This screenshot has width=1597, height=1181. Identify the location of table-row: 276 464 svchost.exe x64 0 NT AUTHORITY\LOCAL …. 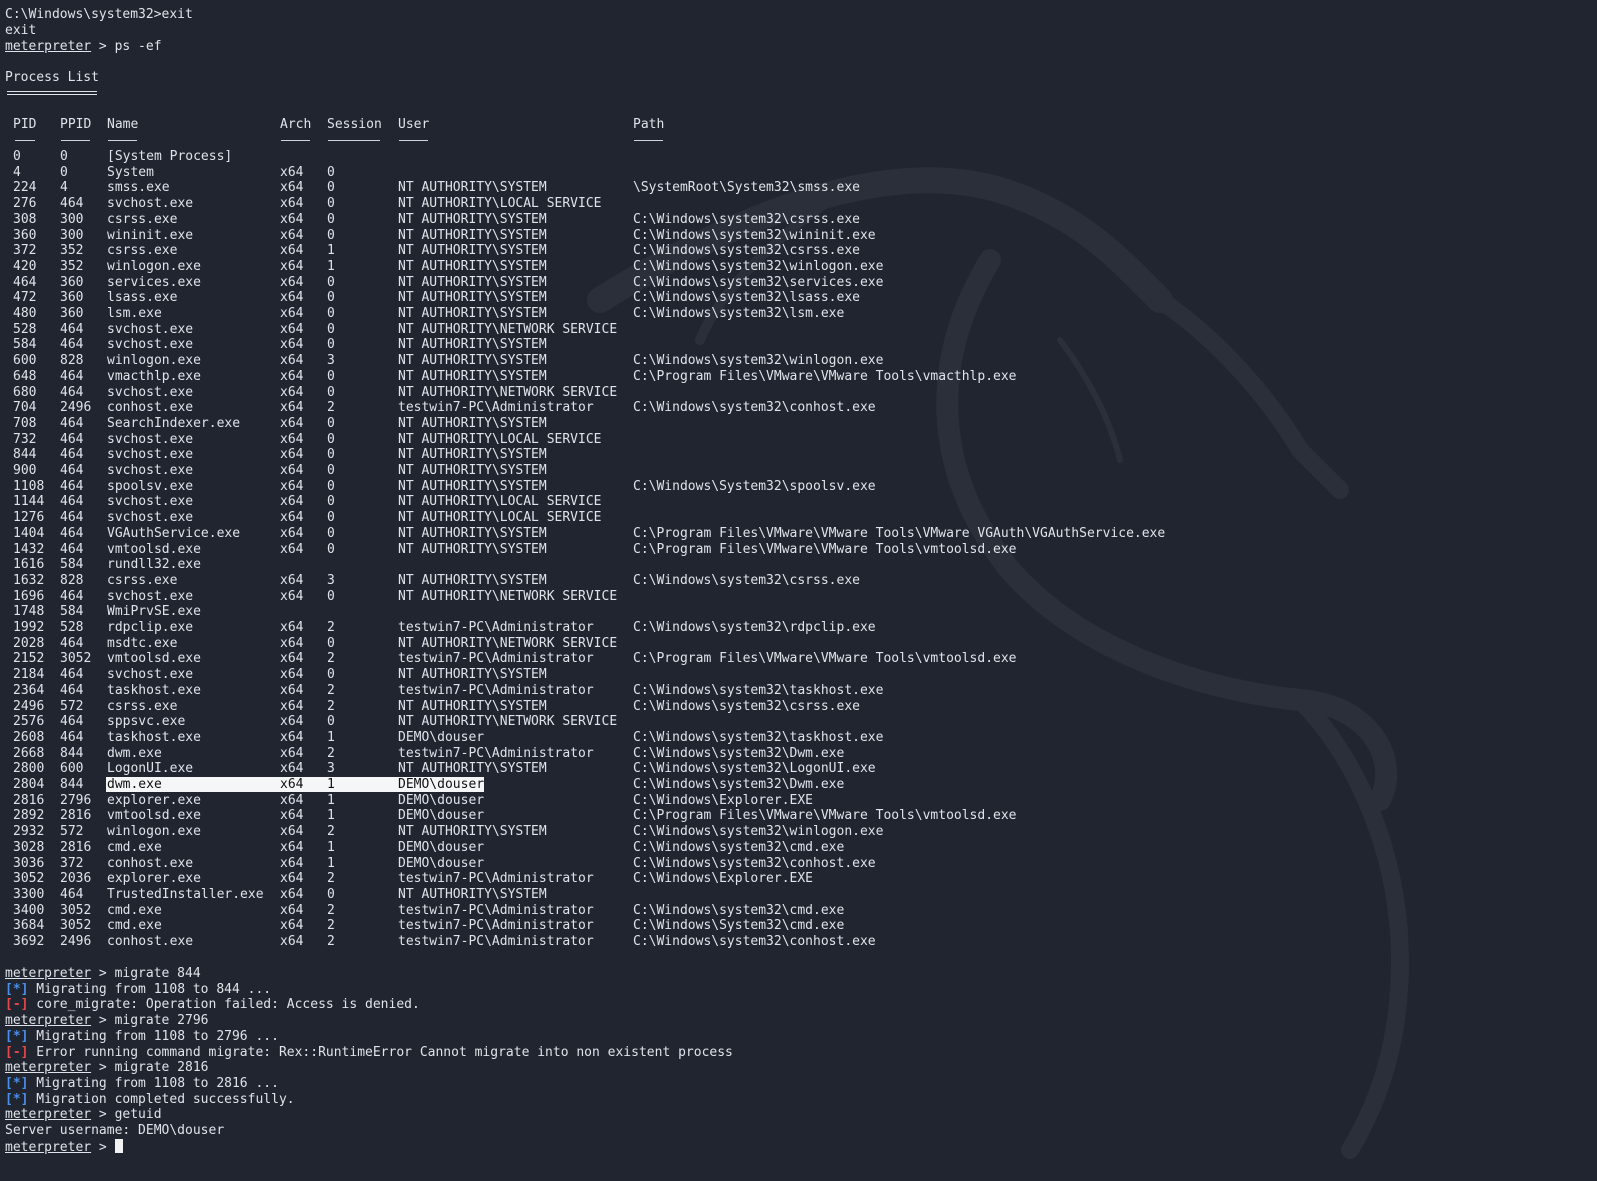
(798, 204).